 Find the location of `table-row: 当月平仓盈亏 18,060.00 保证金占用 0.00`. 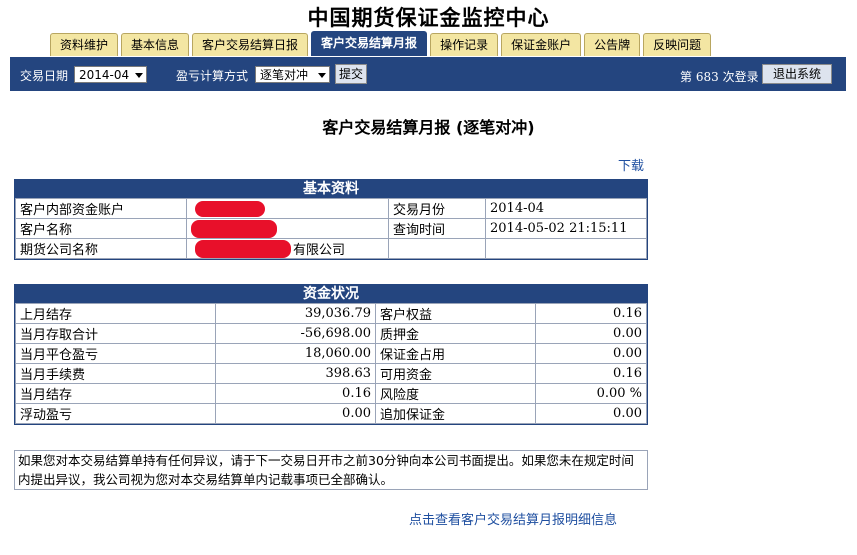

table-row: 当月平仓盈亏 18,060.00 保证金占用 0.00 is located at coordinates (331, 353).